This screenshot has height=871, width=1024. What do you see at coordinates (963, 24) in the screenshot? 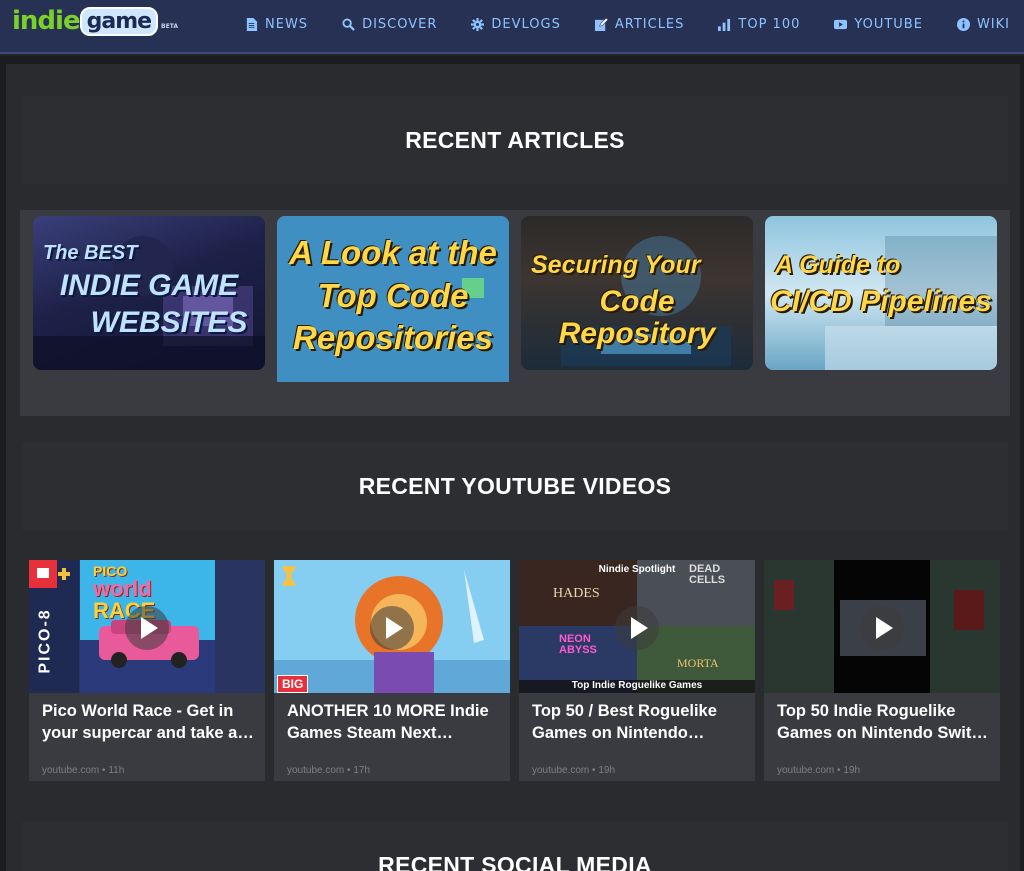
I see `info-icon` at bounding box center [963, 24].